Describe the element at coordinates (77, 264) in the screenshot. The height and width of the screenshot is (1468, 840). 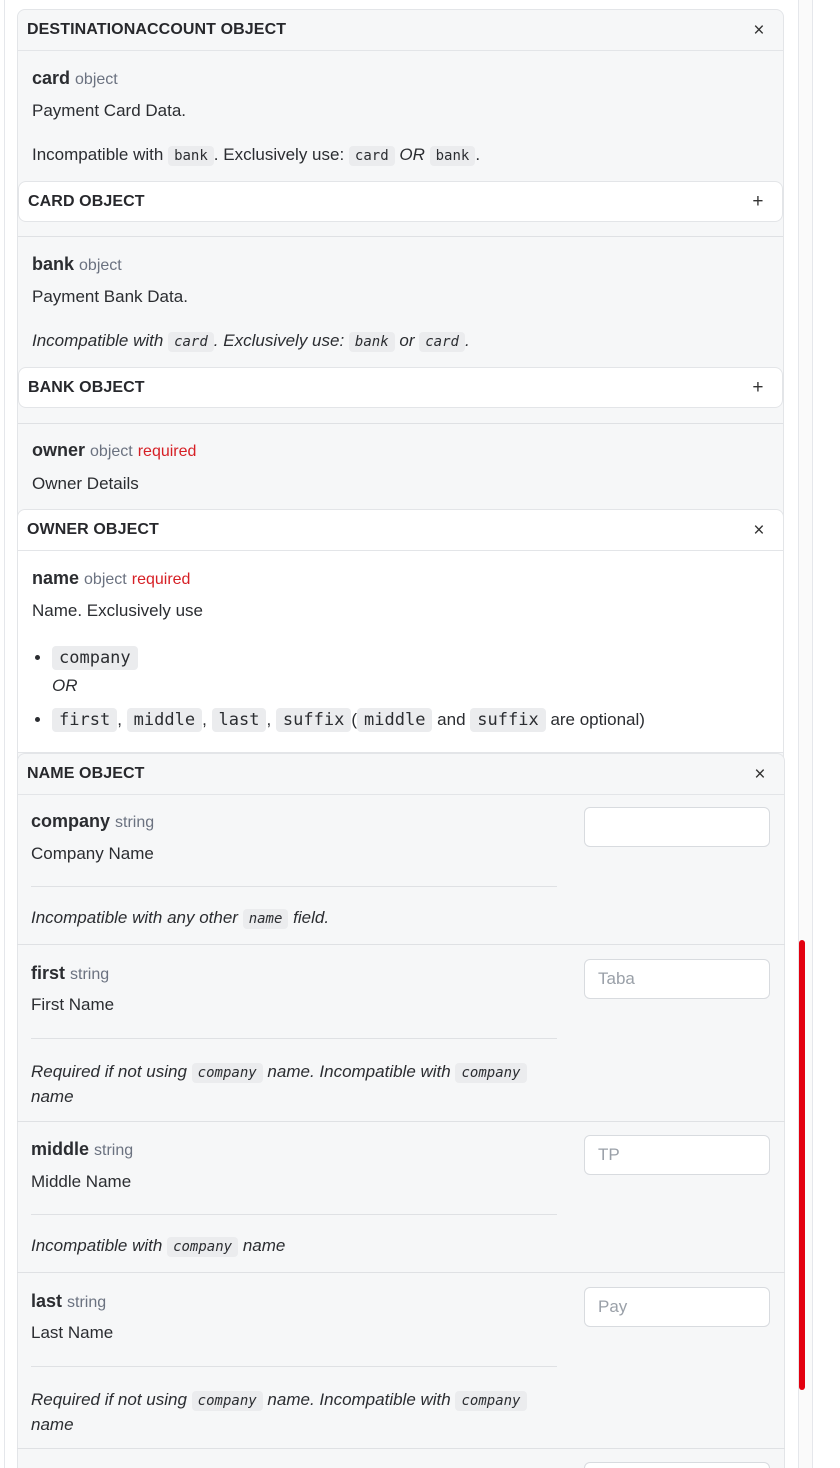
I see `bank-property-heading: bank object` at that location.